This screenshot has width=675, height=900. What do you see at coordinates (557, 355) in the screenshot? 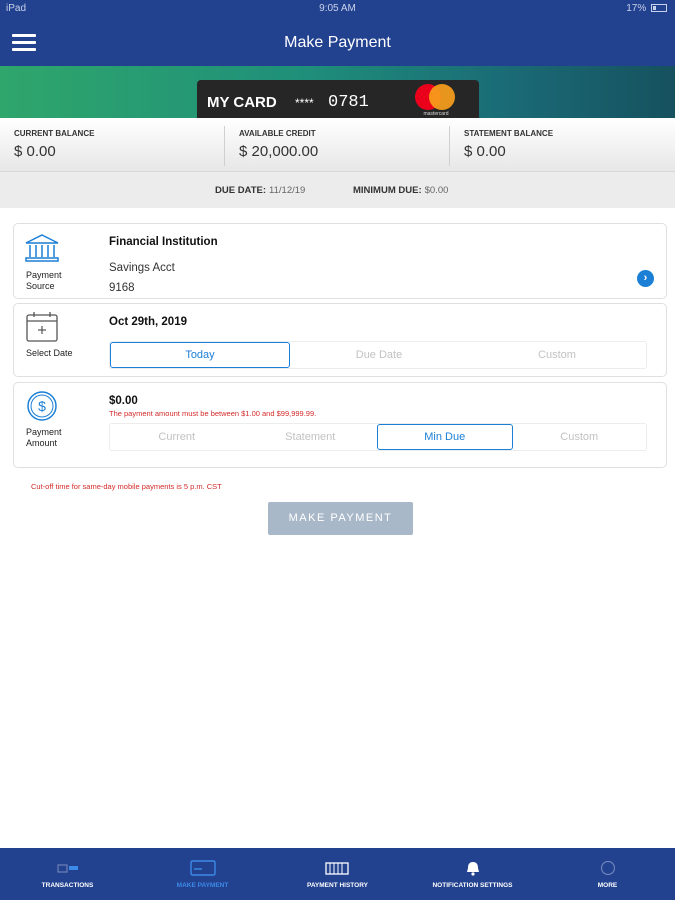
I see `date-option-custom: Custom` at bounding box center [557, 355].